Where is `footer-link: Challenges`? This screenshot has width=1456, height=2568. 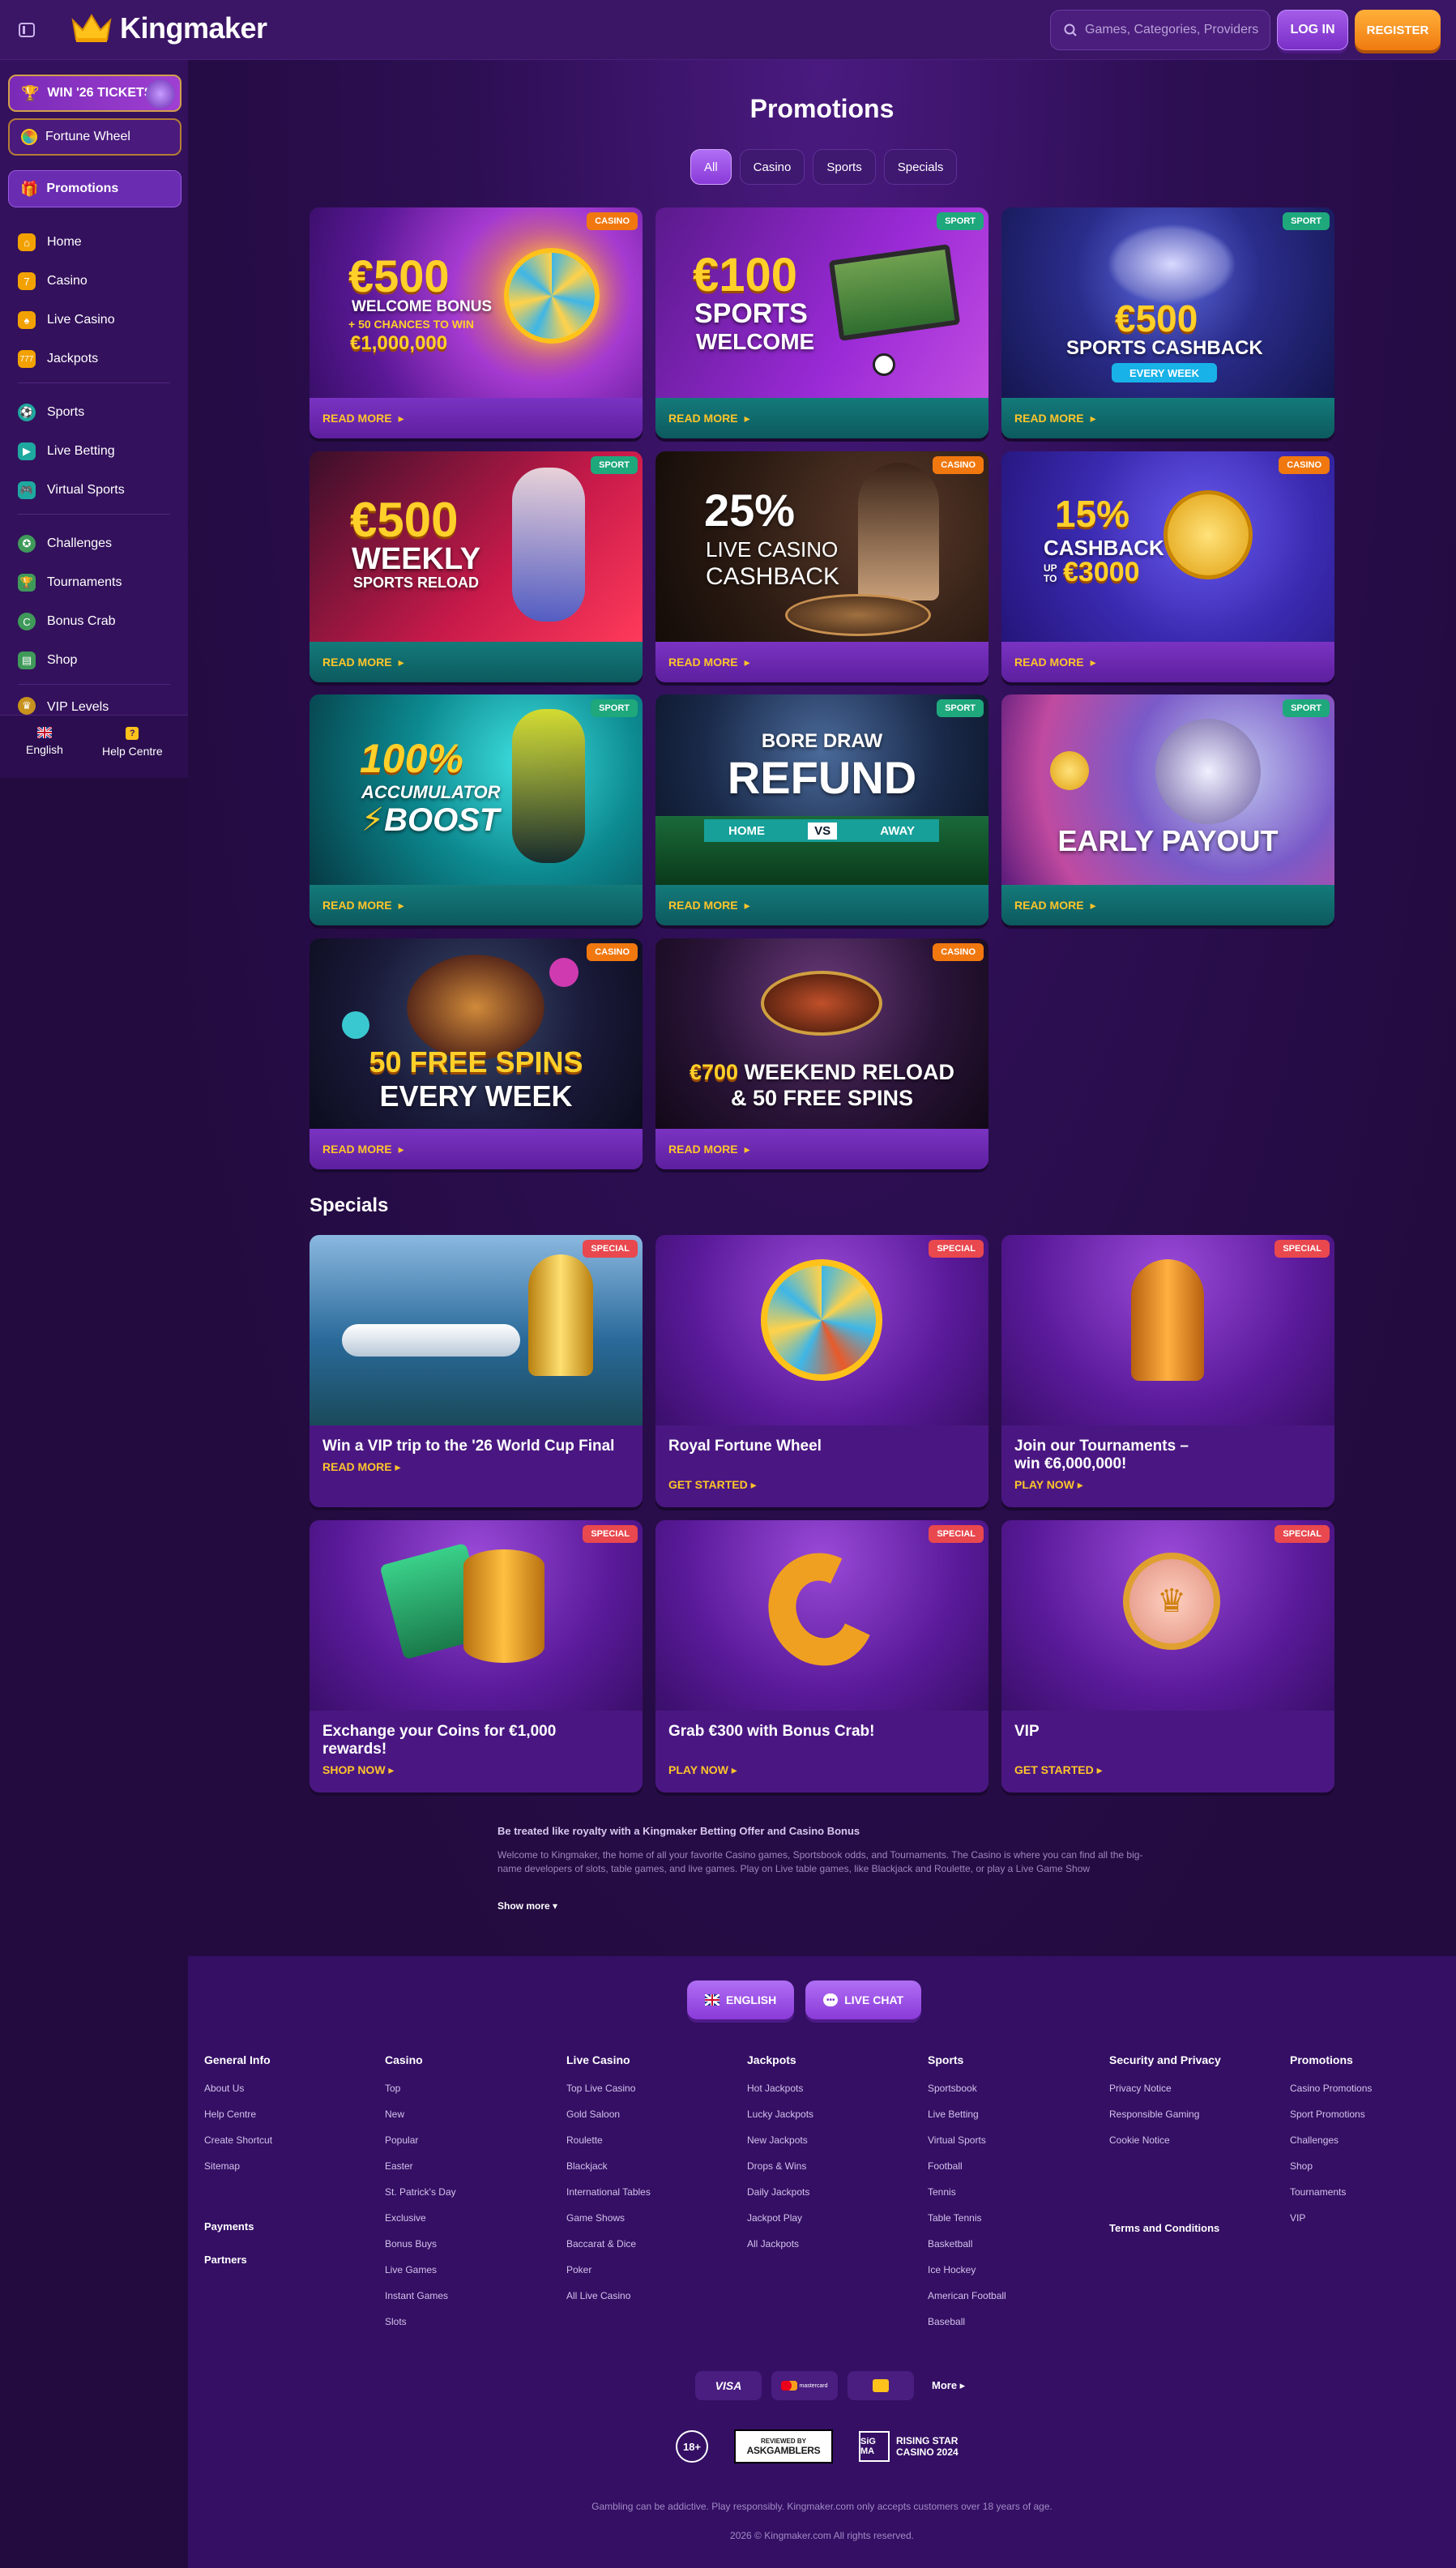
footer-link: Challenges is located at coordinates (1331, 2147).